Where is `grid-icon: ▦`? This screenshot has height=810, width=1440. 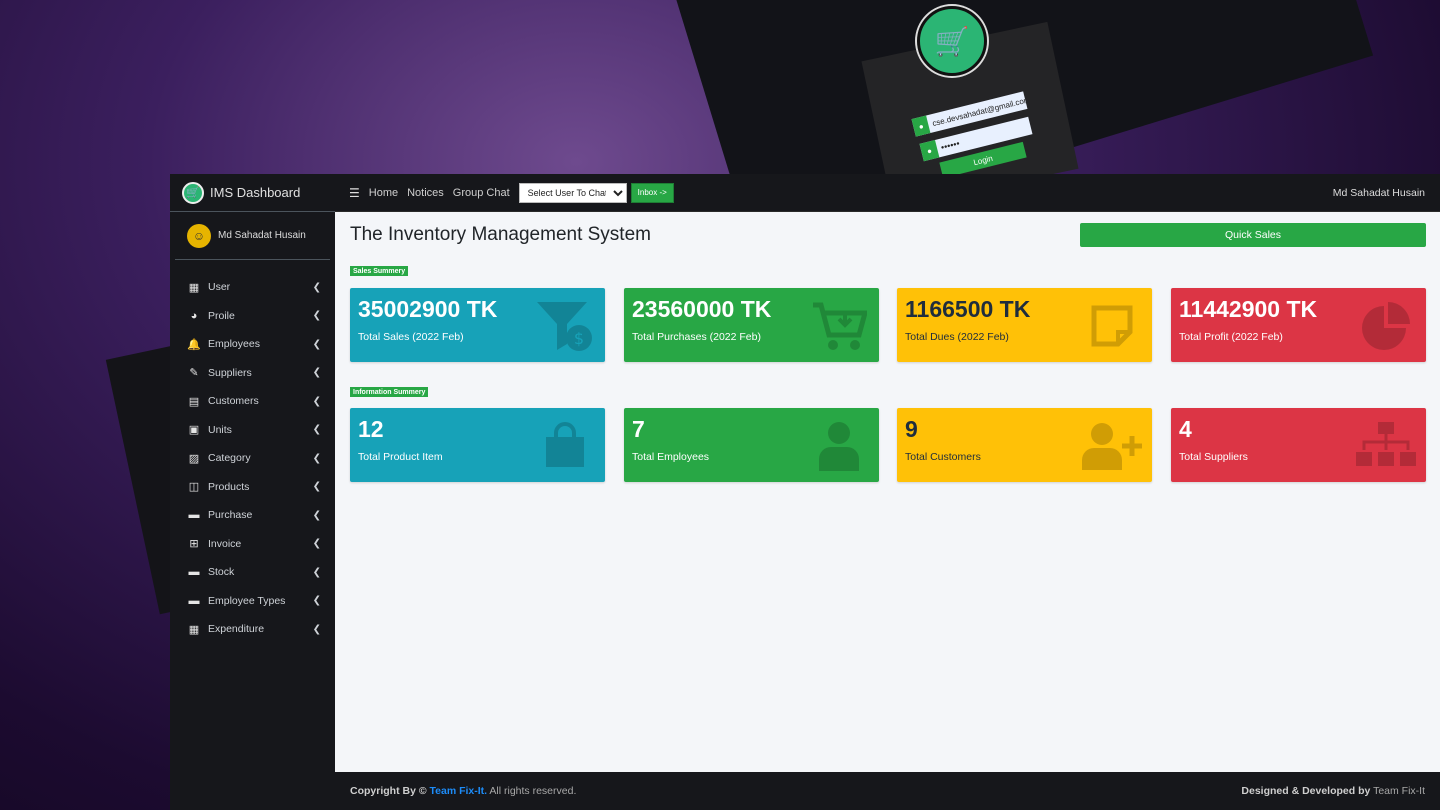 grid-icon: ▦ is located at coordinates (194, 287).